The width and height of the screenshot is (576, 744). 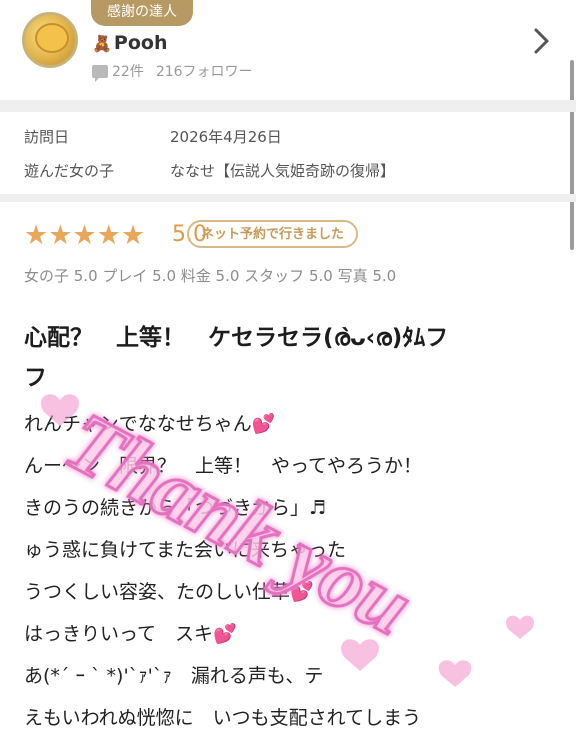 What do you see at coordinates (85, 235) in the screenshot?
I see `star-rating: ★★★★★` at bounding box center [85, 235].